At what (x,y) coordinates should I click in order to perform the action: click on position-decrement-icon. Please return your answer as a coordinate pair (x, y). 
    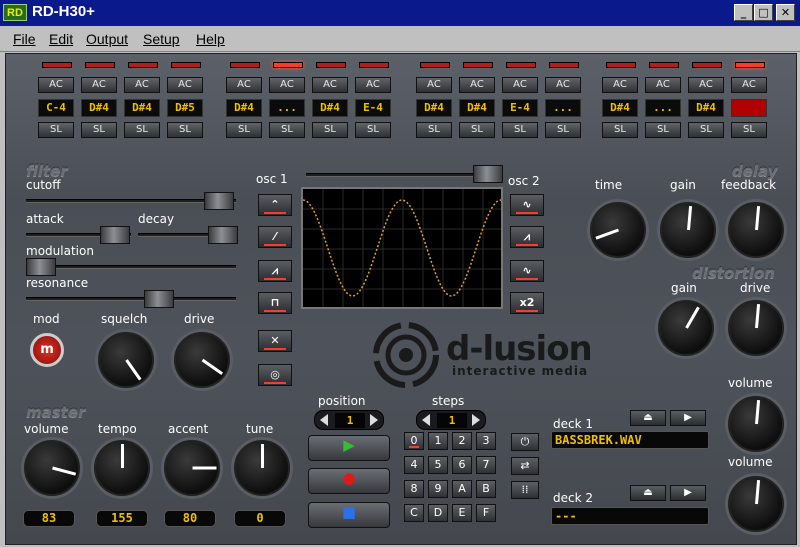
    Looking at the image, I should click on (324, 420).